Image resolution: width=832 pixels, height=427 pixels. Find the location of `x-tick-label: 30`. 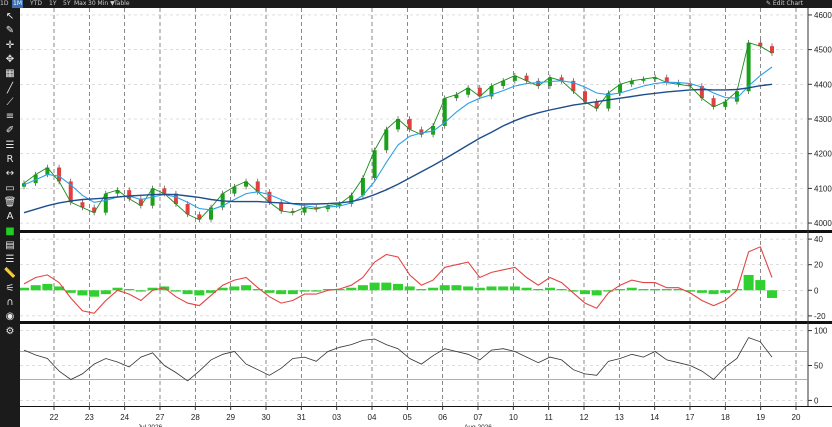

x-tick-label: 30 is located at coordinates (266, 417).